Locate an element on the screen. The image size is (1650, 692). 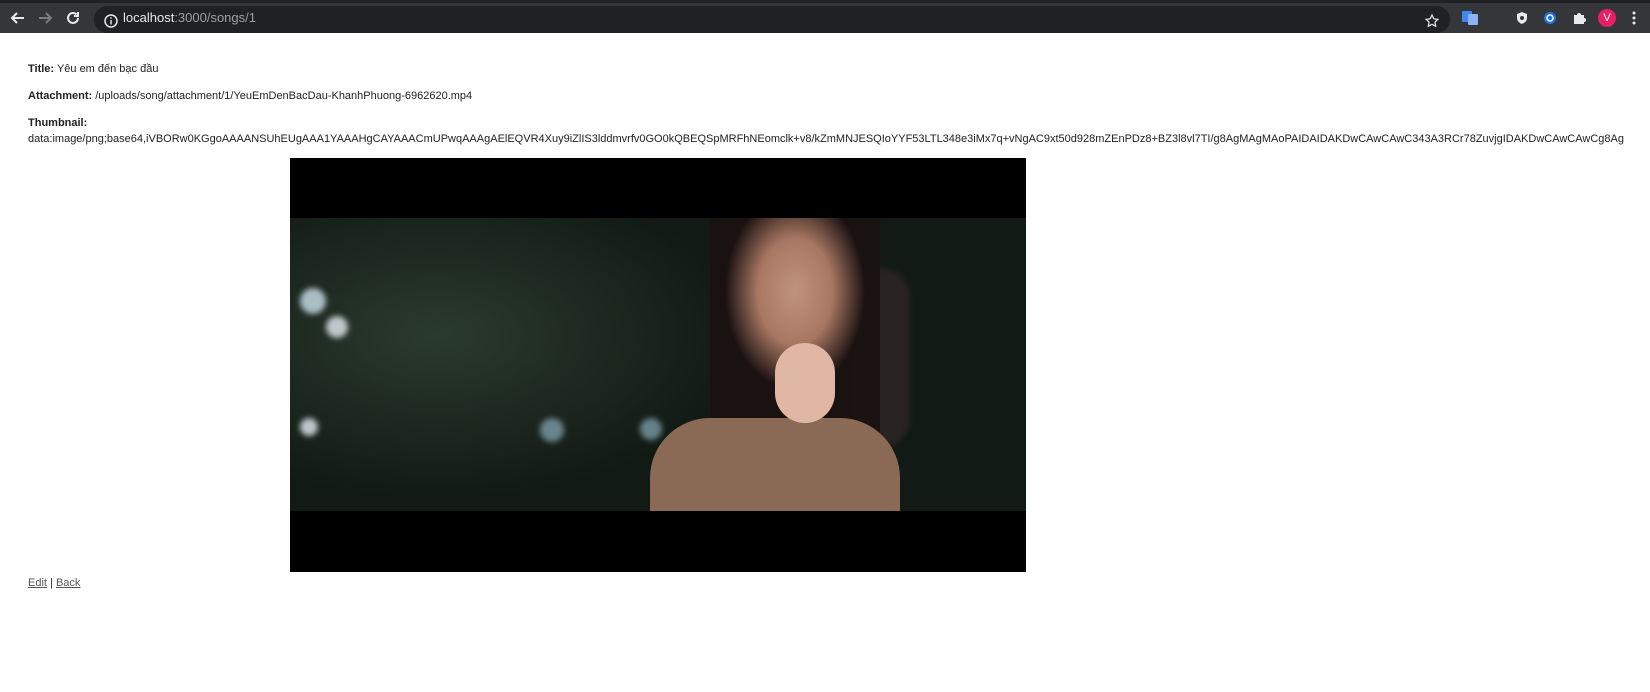
reload-icon is located at coordinates (73, 18).